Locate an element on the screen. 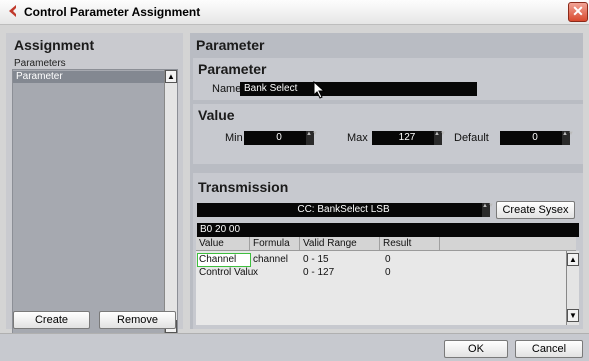 This screenshot has height=361, width=589. value-section: Value Min 0 ▲▼ Max 127 ▲▼ Default 0 ▲▼ is located at coordinates (388, 134).